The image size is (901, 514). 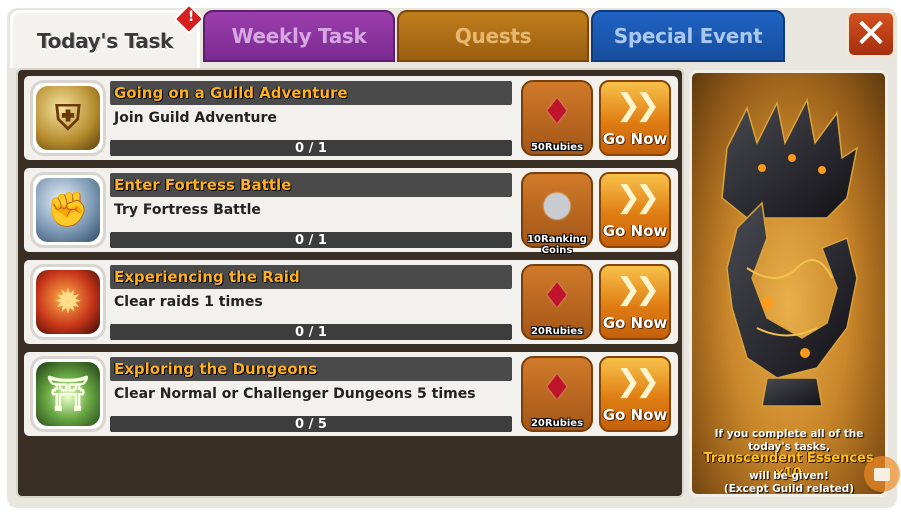 What do you see at coordinates (688, 36) in the screenshot?
I see `tab-special-event: Special Event` at bounding box center [688, 36].